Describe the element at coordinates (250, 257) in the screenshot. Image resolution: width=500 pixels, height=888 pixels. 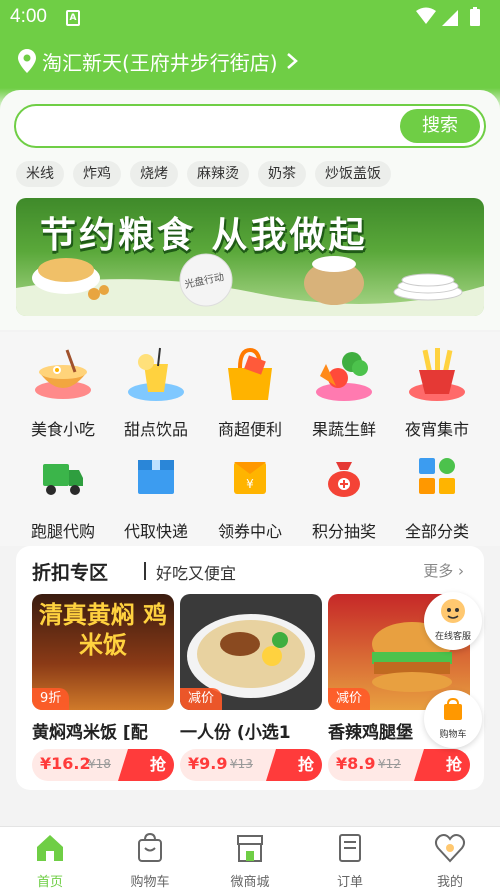
I see `promo-banner: 节约粮食 从我做起 光盘行动` at that location.